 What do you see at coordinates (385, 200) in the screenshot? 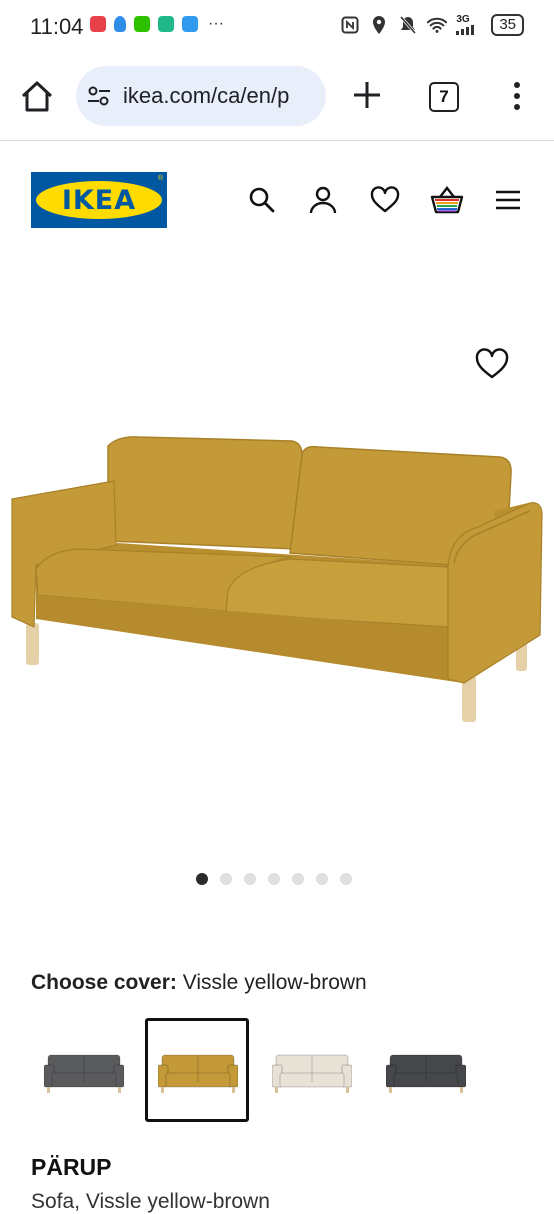
I see `favourites-heart-icon` at bounding box center [385, 200].